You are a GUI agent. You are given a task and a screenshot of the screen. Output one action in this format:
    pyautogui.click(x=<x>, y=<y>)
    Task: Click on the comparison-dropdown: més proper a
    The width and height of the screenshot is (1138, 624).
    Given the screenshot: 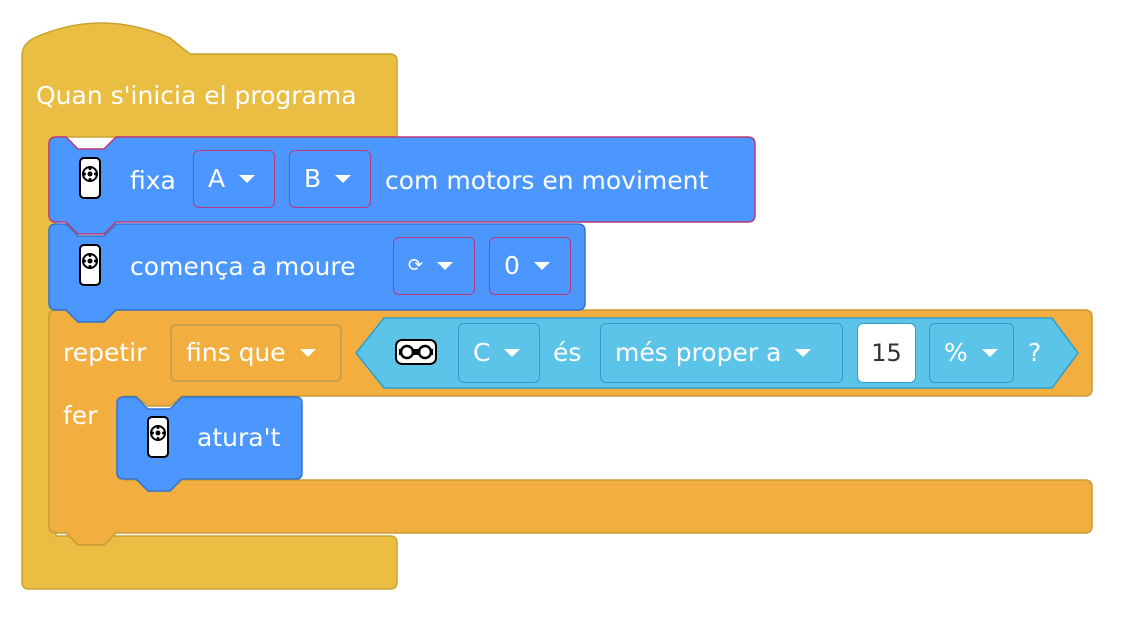 What is the action you would take?
    pyautogui.click(x=721, y=353)
    